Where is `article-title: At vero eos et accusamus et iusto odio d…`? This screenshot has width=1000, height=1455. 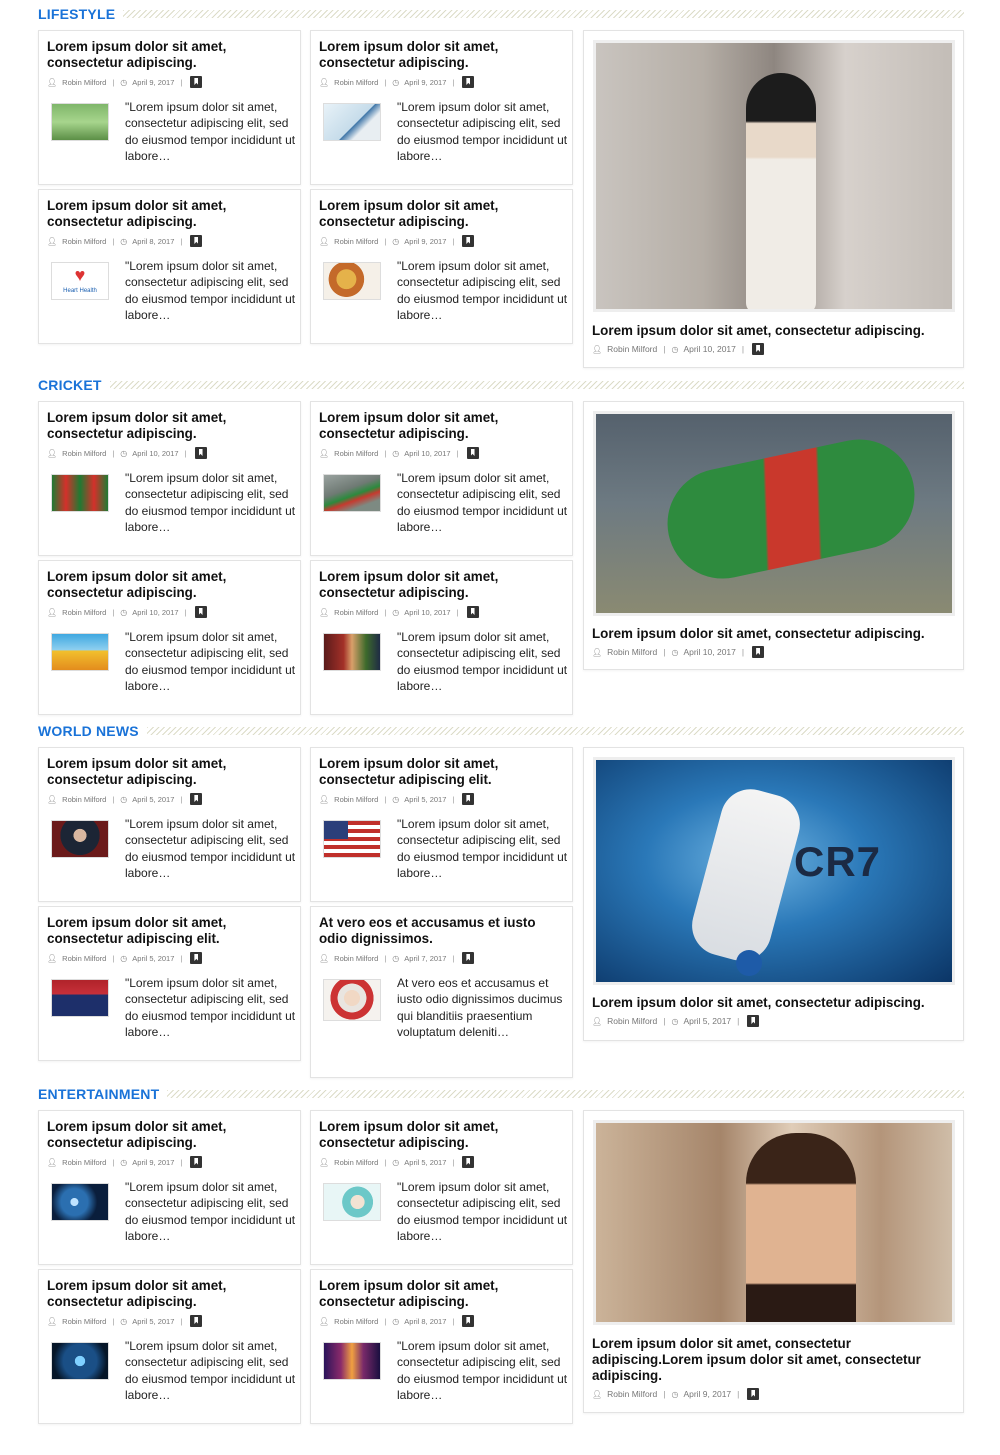
article-title: At vero eos et accusamus et iusto odio d… is located at coordinates (443, 931).